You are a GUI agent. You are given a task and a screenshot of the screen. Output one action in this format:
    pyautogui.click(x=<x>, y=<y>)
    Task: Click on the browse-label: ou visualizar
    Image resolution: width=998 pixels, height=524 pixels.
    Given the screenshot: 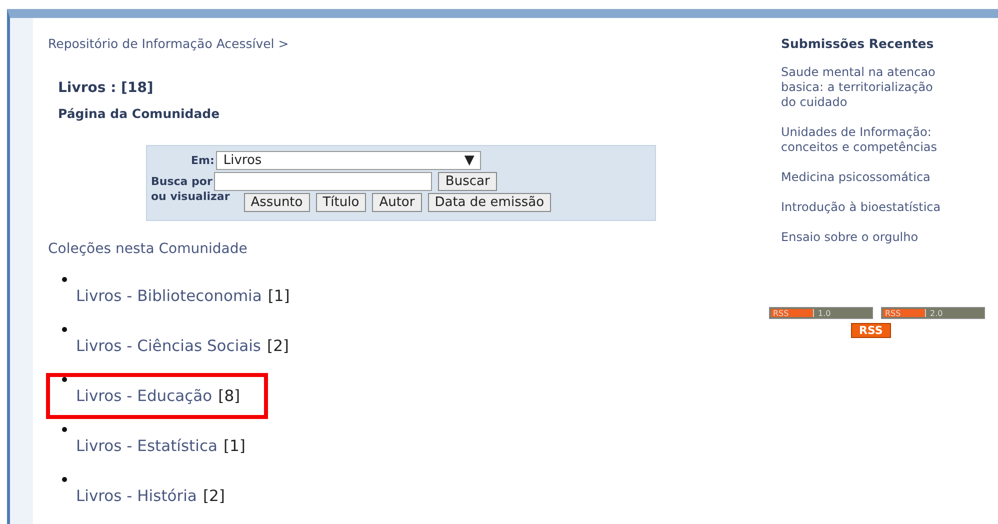 What is the action you would take?
    pyautogui.click(x=190, y=196)
    